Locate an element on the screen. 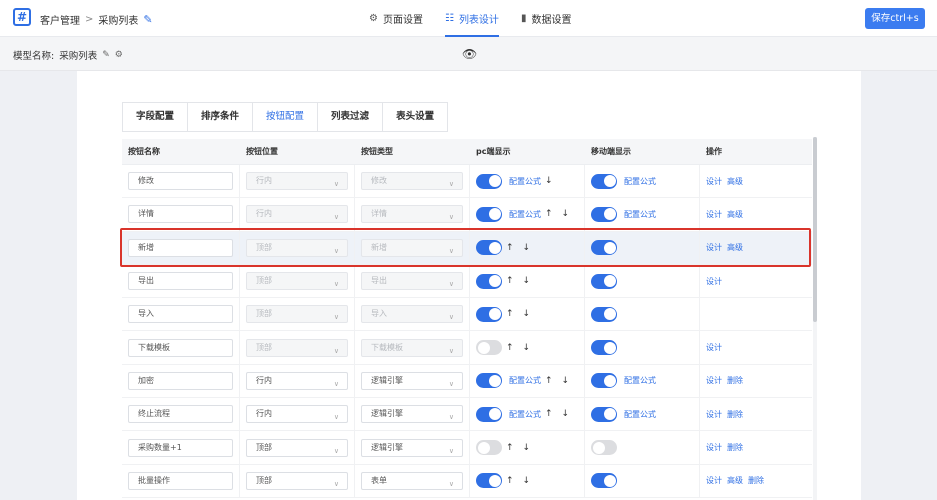 The width and height of the screenshot is (937, 500). cell-position: 顶部 ∨ is located at coordinates (297, 314).